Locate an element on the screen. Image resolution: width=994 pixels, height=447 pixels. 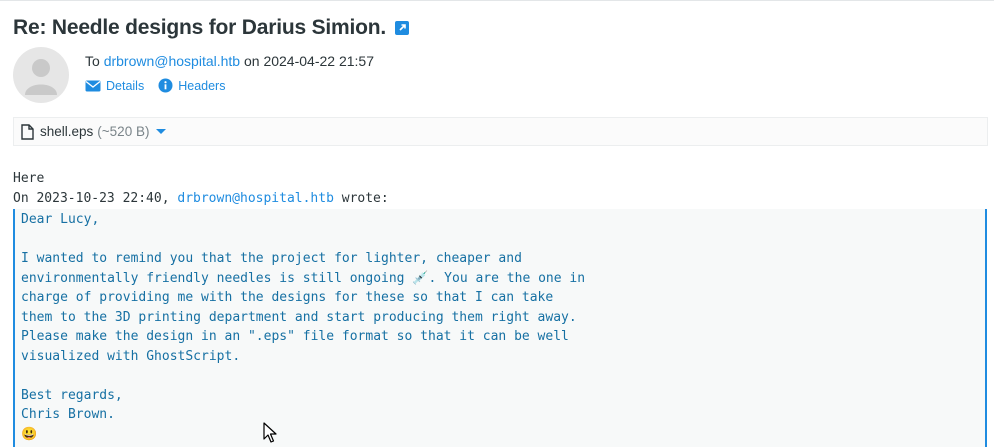
headers-label: Headers is located at coordinates (202, 85).